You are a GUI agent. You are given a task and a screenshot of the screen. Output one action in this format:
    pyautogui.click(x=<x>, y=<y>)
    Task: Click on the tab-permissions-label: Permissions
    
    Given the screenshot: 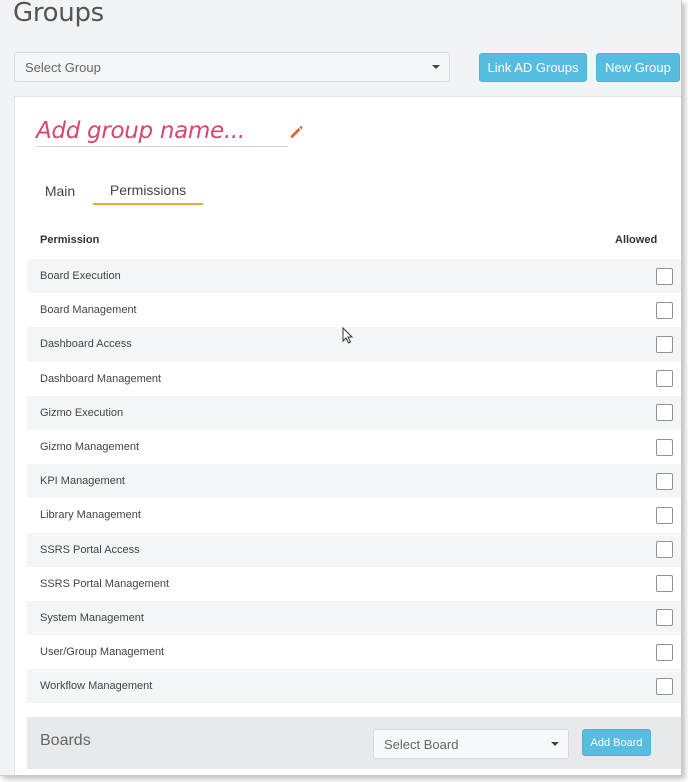 What is the action you would take?
    pyautogui.click(x=148, y=190)
    